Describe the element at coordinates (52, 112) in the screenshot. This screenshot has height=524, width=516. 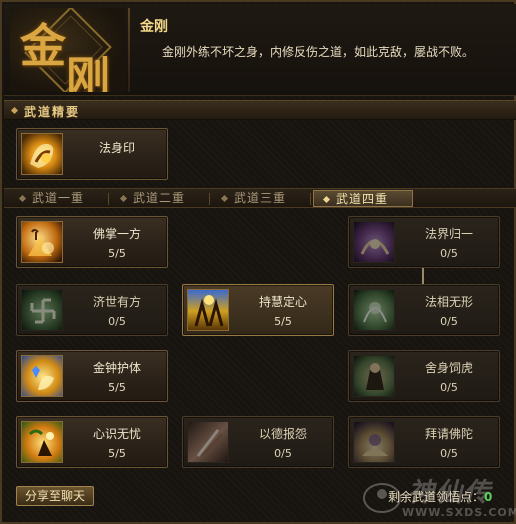
I see `essentials-title: 武道精要` at that location.